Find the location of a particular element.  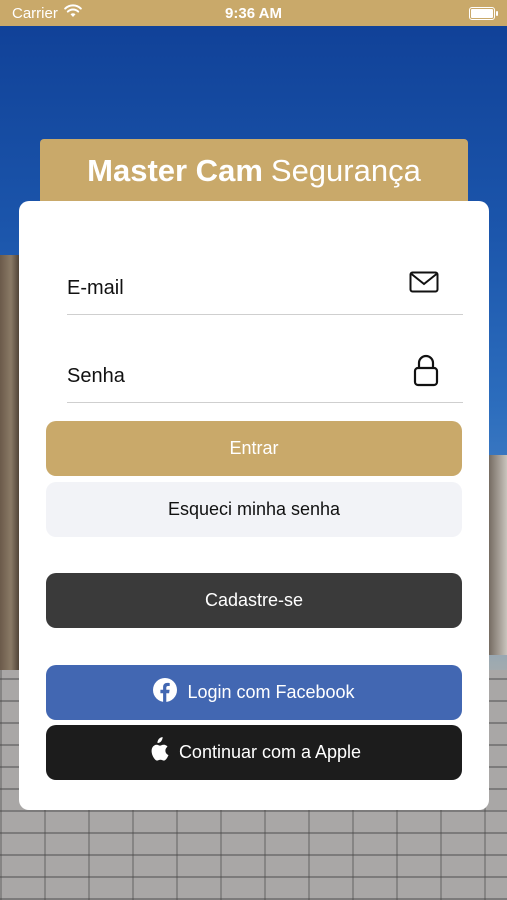

forgot-password-button: Esqueci minha senha is located at coordinates (254, 509).